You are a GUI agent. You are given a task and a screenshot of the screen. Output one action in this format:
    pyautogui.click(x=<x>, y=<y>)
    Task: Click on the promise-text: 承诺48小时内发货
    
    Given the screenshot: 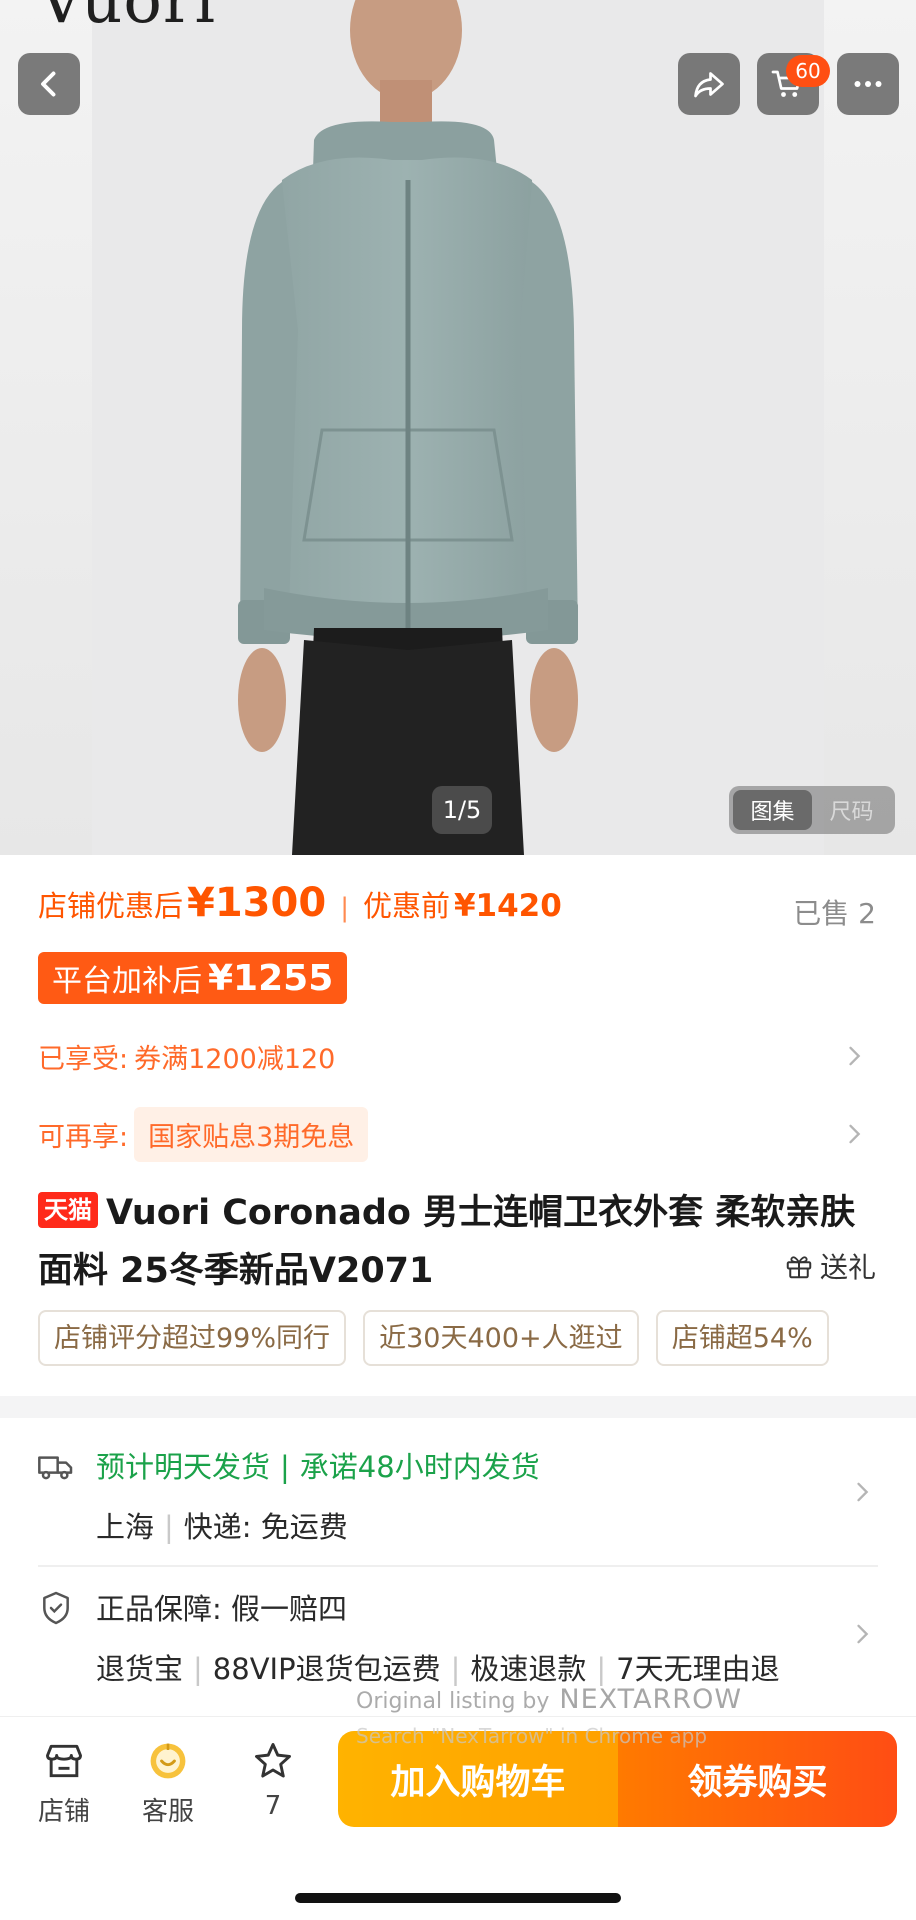 What is the action you would take?
    pyautogui.click(x=419, y=1467)
    